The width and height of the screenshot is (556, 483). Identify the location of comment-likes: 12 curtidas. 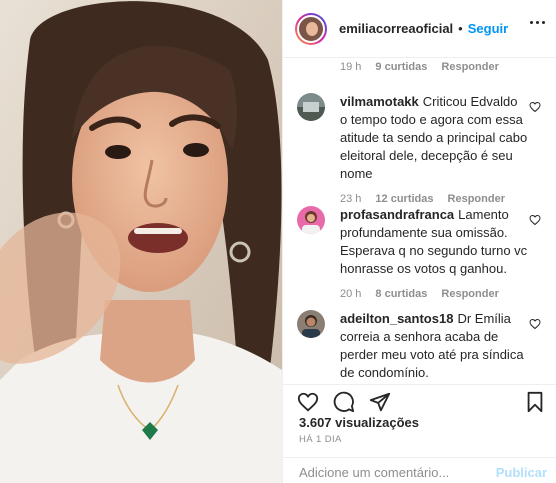
(404, 199).